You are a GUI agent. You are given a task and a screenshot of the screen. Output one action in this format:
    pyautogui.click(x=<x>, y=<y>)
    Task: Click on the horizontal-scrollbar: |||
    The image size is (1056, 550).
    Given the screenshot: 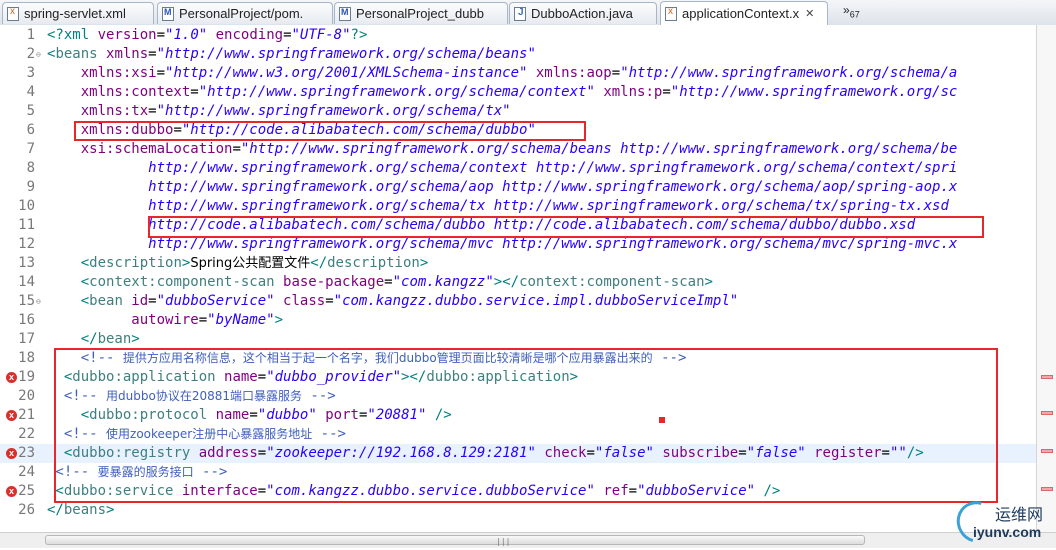 What is the action you would take?
    pyautogui.click(x=528, y=540)
    